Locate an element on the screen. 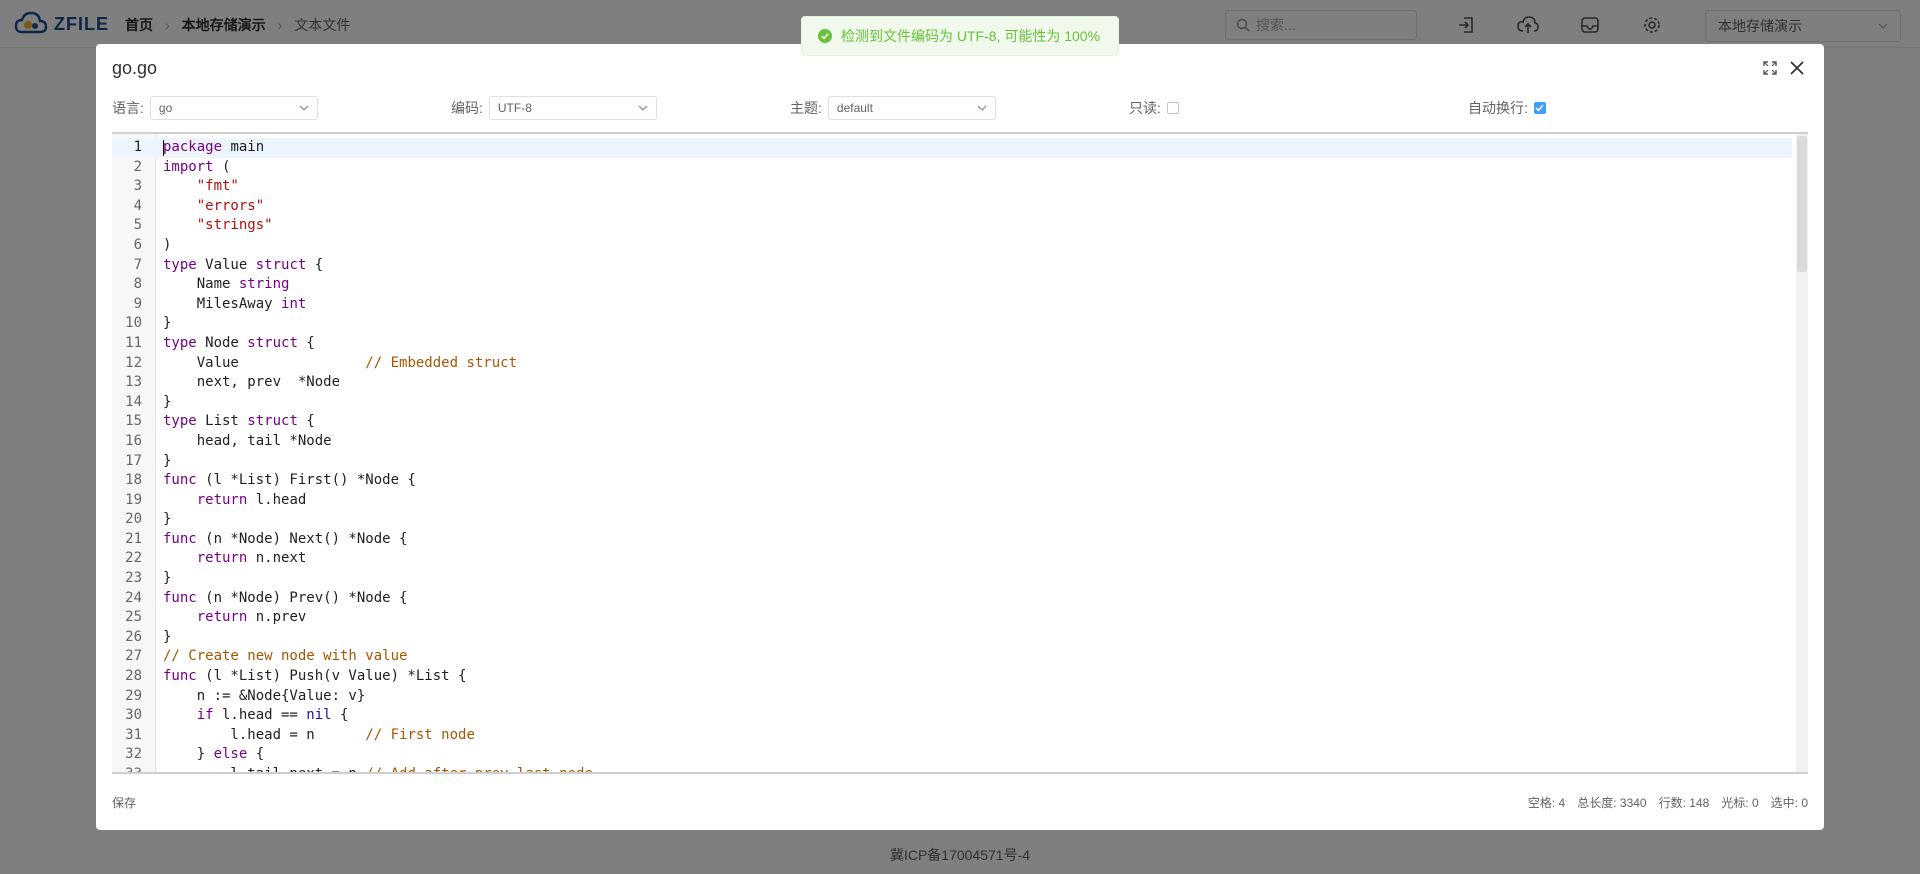  stat-length: 总长度: 3340 is located at coordinates (1612, 803).